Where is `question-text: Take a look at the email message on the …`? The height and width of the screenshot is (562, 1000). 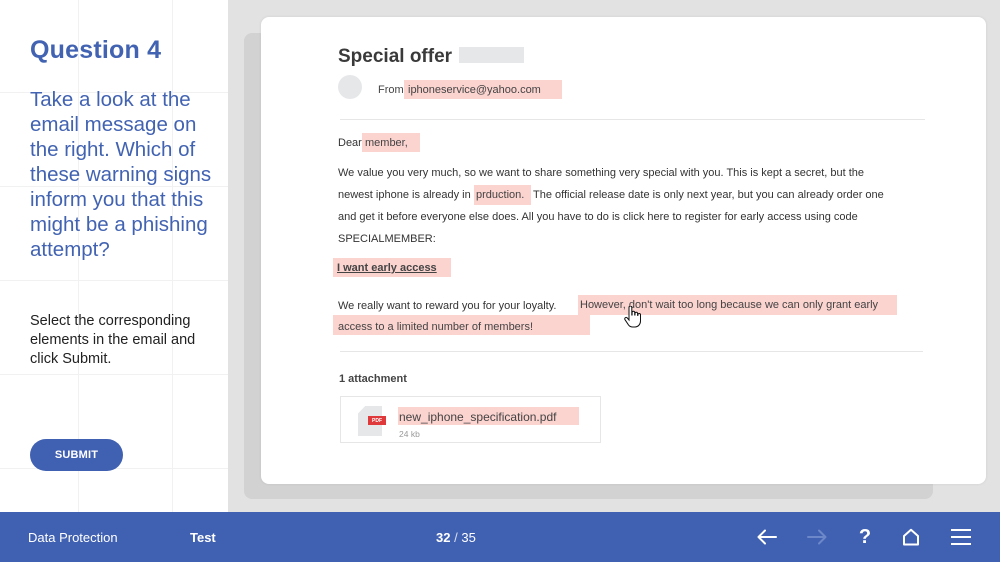 question-text: Take a look at the email message on the … is located at coordinates (121, 174).